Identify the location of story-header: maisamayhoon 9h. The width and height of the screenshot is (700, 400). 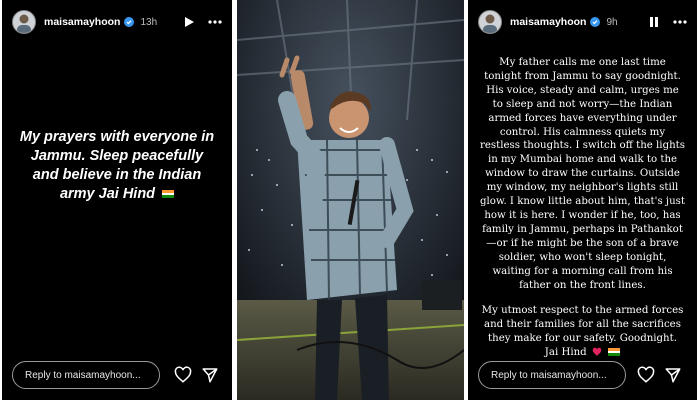
(582, 22).